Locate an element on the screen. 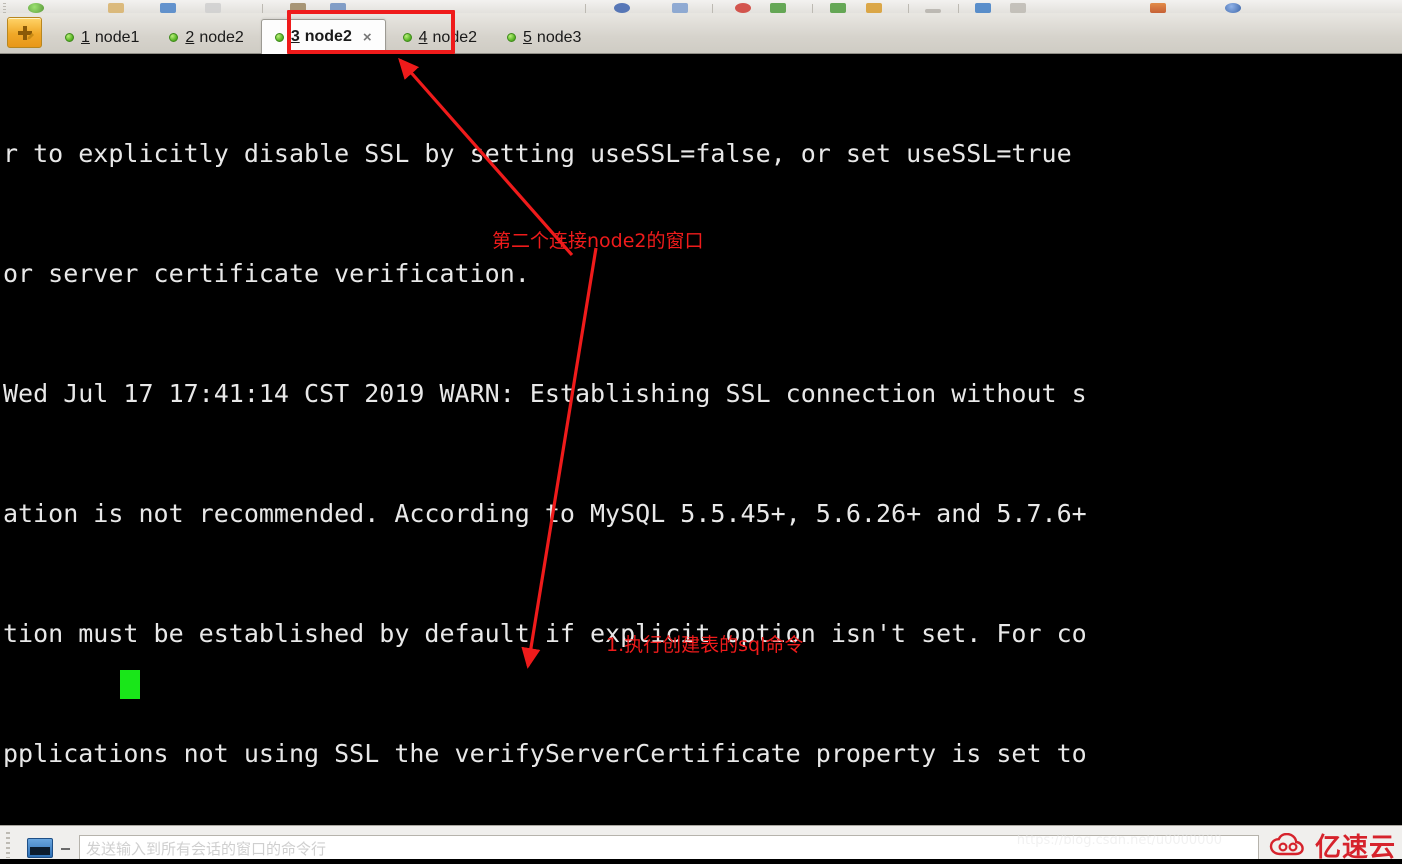 This screenshot has width=1402, height=864. tab-number: 1 is located at coordinates (85, 37).